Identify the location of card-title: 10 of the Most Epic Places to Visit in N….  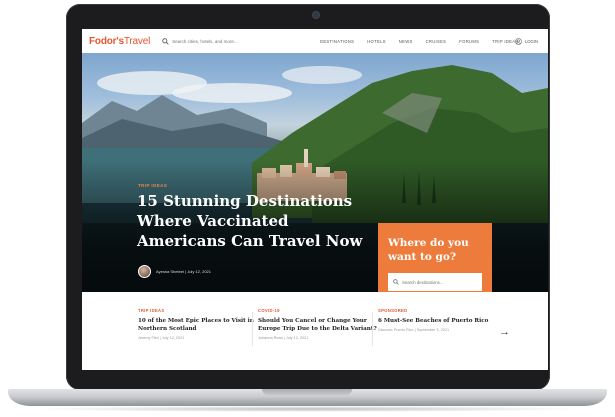
(198, 325).